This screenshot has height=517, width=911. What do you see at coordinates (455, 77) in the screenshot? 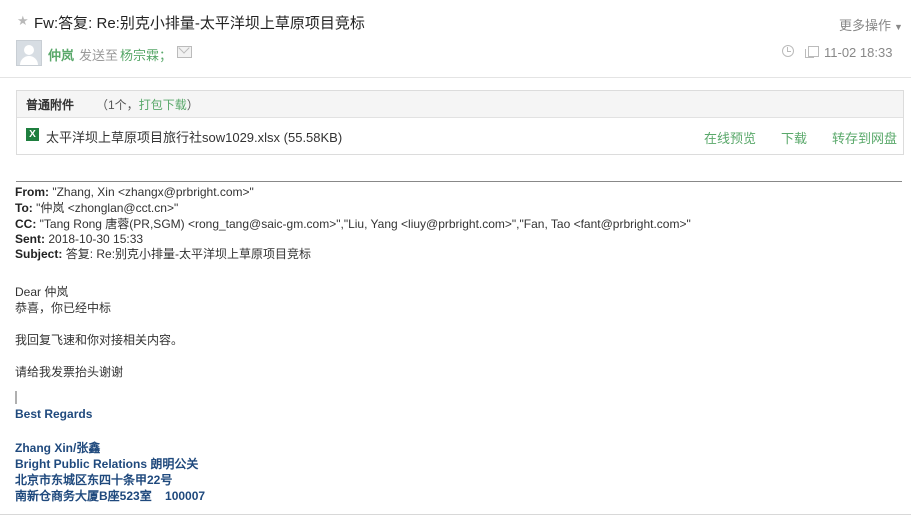
I see `header-divider` at bounding box center [455, 77].